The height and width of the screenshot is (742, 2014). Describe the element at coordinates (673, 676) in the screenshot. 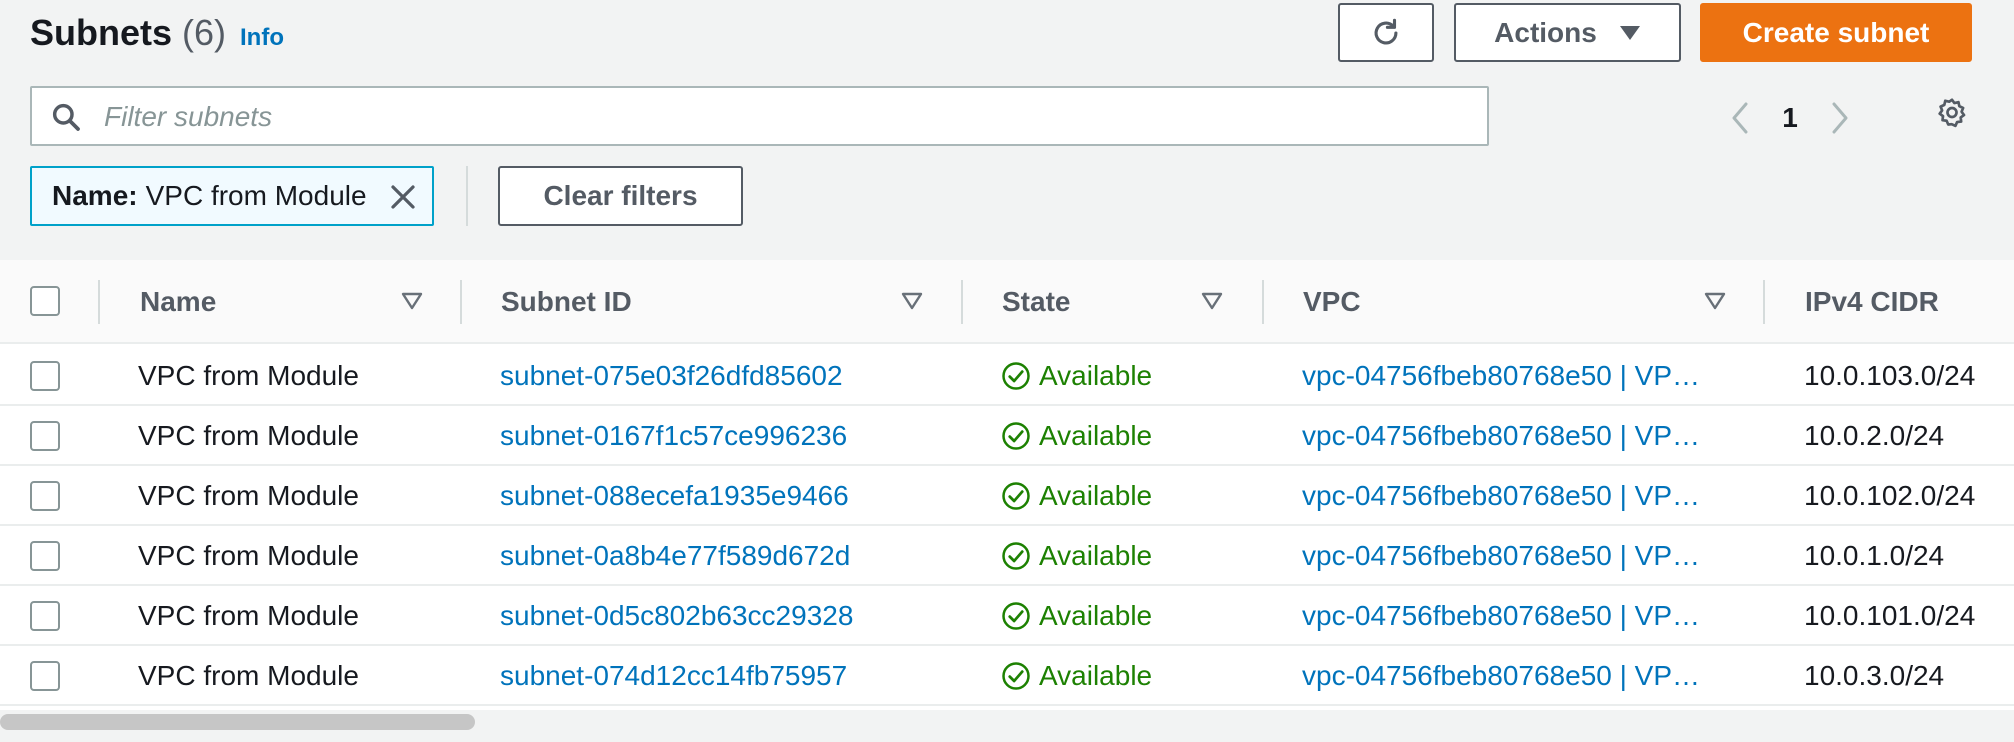

I see `subnet-id-link: subnet-074d12cc14fb75957` at that location.